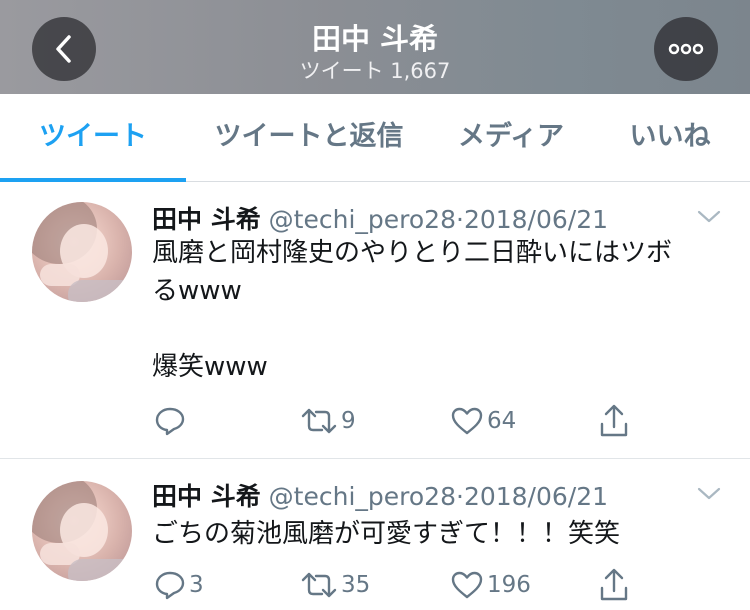 The width and height of the screenshot is (750, 610). What do you see at coordinates (348, 421) in the screenshot?
I see `retweet-count: 9` at bounding box center [348, 421].